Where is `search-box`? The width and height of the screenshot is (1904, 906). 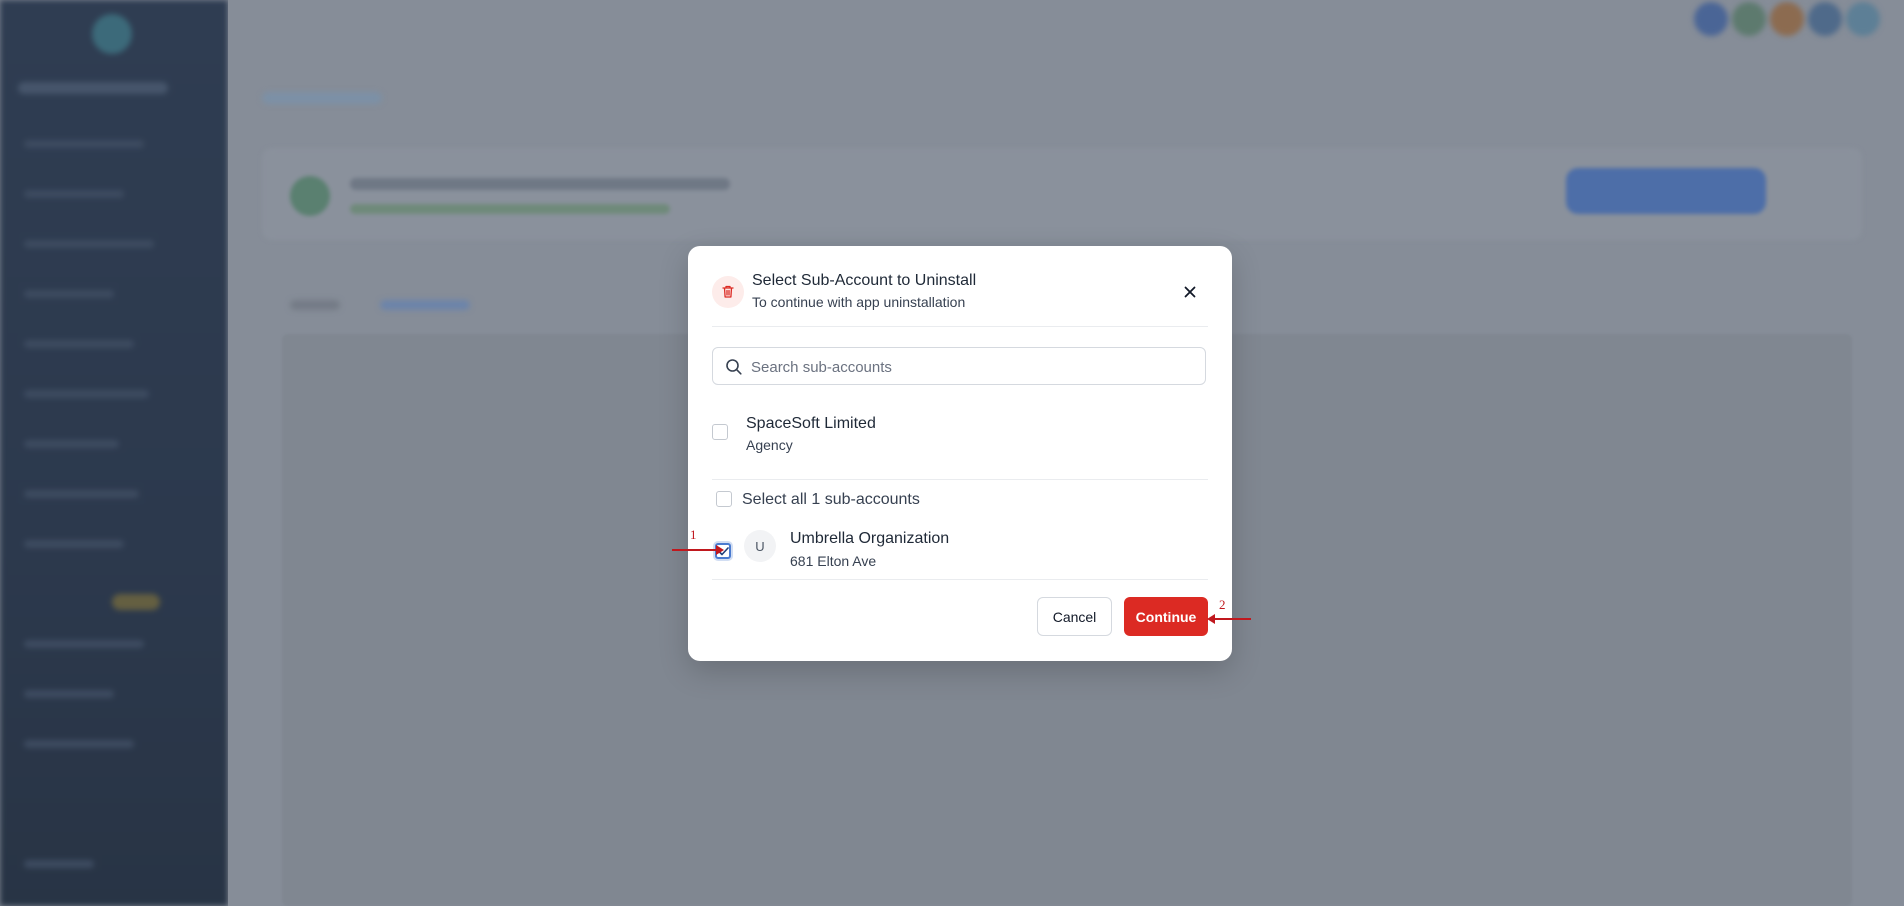
search-box is located at coordinates (959, 366).